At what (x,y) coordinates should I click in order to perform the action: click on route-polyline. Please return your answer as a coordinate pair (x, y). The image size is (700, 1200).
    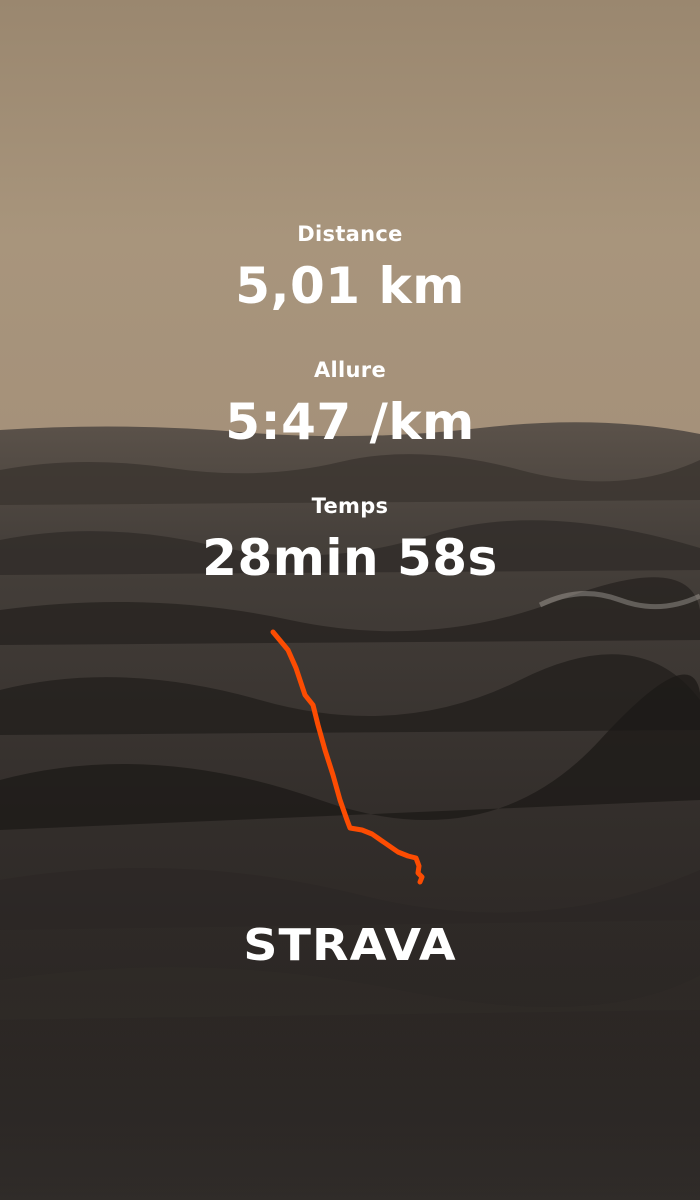
    Looking at the image, I should click on (347, 757).